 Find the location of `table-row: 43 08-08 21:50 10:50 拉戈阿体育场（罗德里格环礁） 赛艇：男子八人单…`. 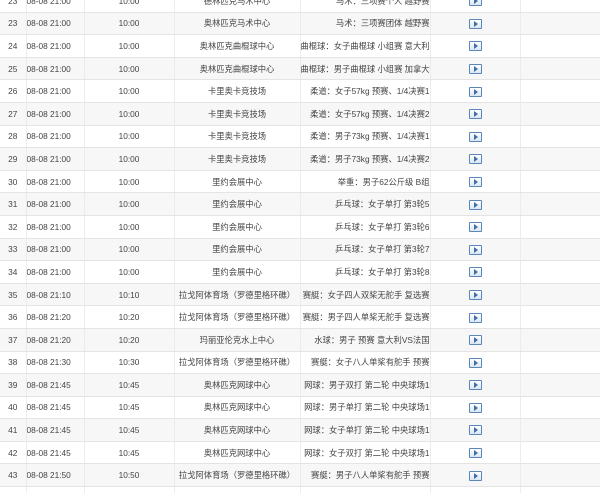

table-row: 43 08-08 21:50 10:50 拉戈阿体育场（罗德里格环礁） 赛艇：男子八人单… is located at coordinates (300, 475).